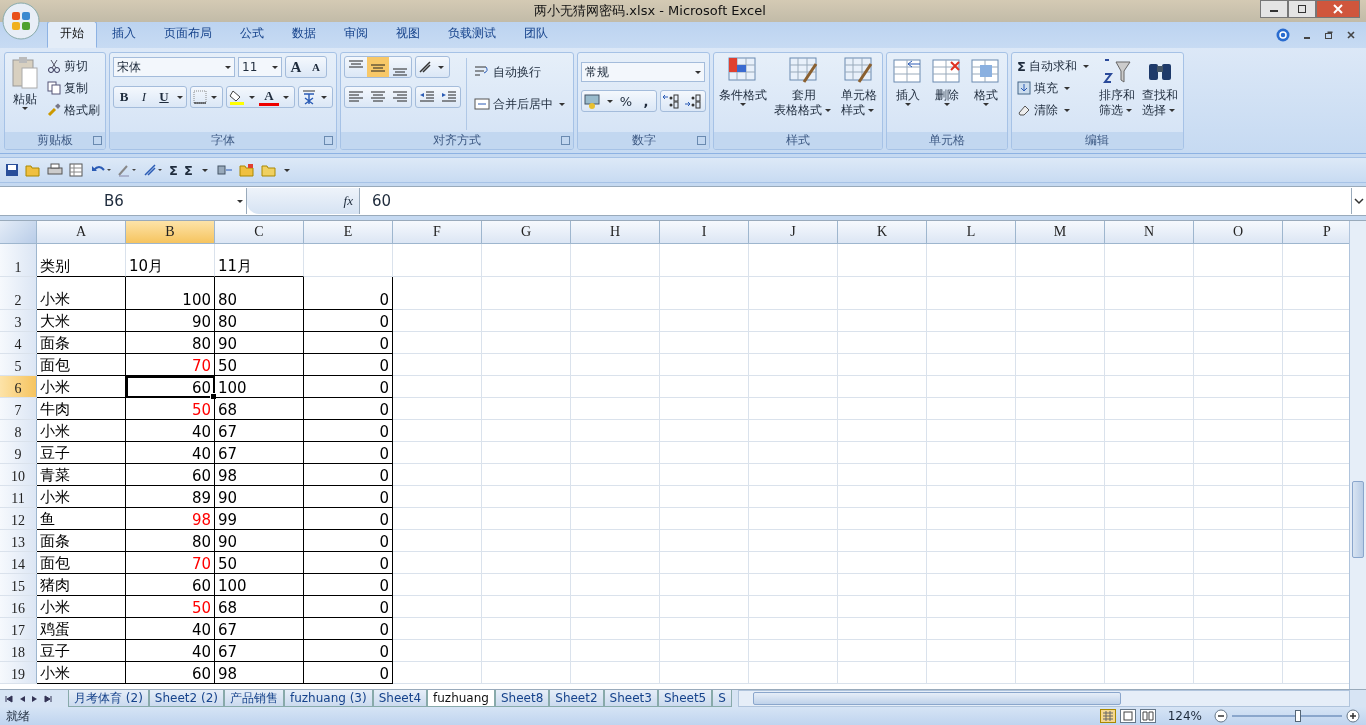  What do you see at coordinates (18, 386) in the screenshot?
I see `row-header: 6` at bounding box center [18, 386].